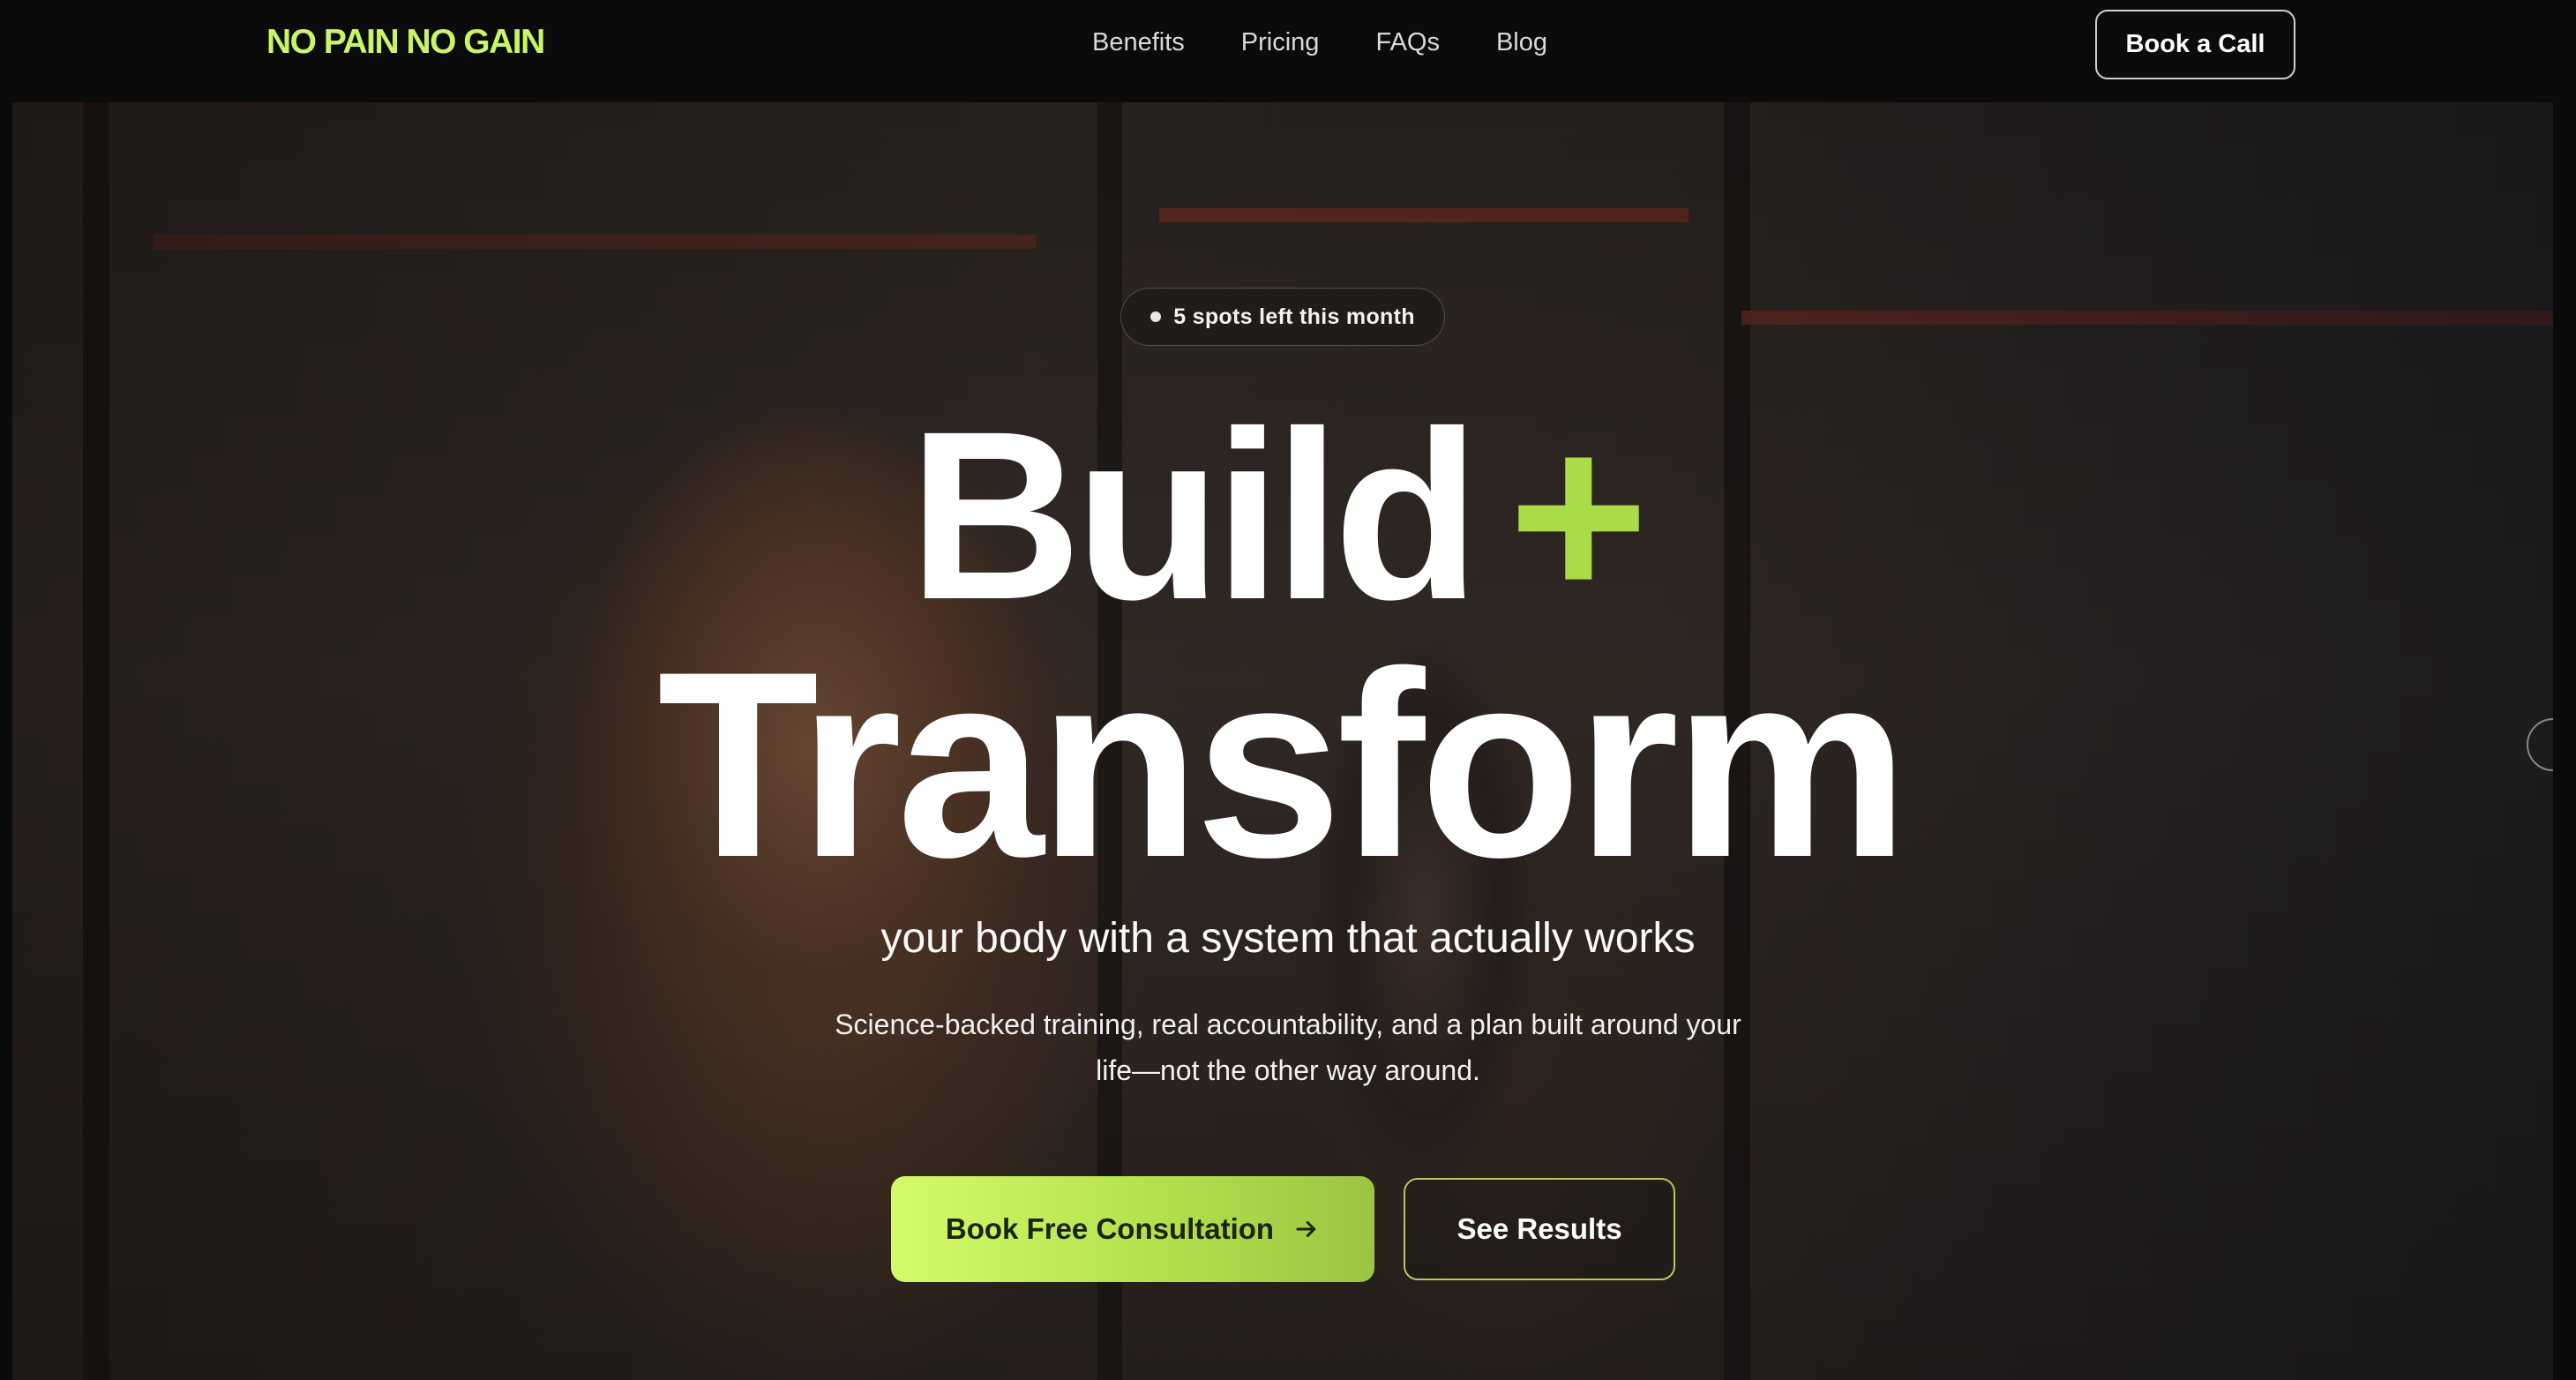  Describe the element at coordinates (406, 42) in the screenshot. I see `brand-logo: NO PAIN NO GAIN` at that location.